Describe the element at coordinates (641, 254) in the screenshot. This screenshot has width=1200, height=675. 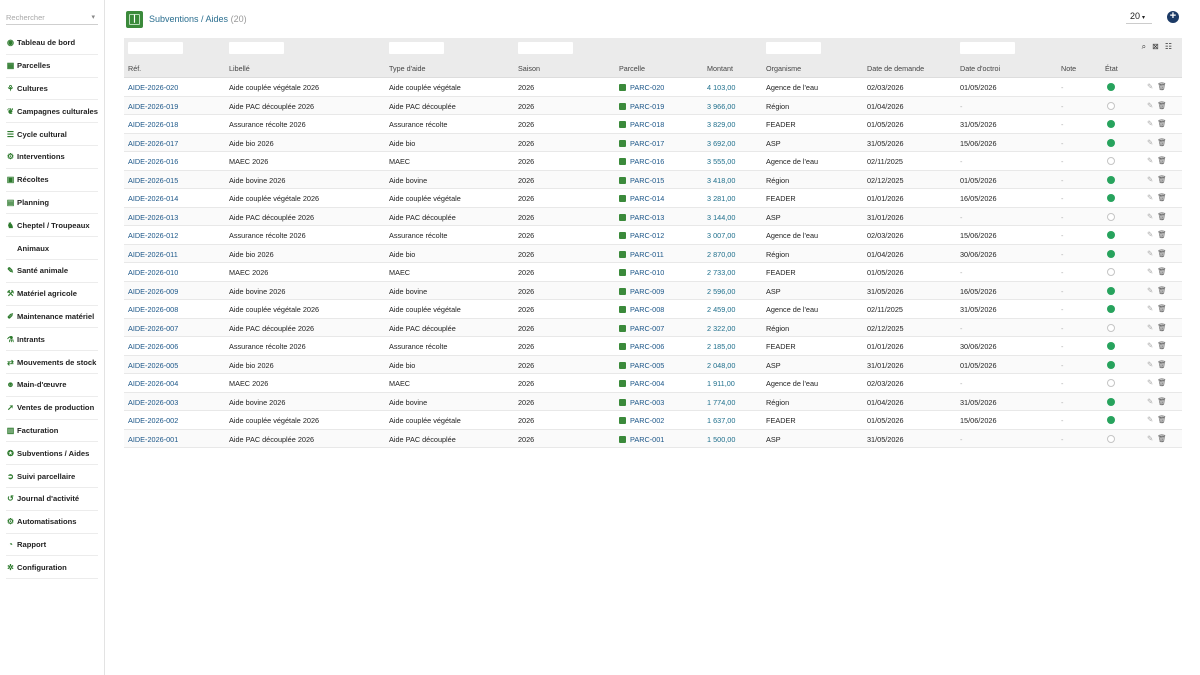
I see `parcelle-cell: PARC-011` at that location.